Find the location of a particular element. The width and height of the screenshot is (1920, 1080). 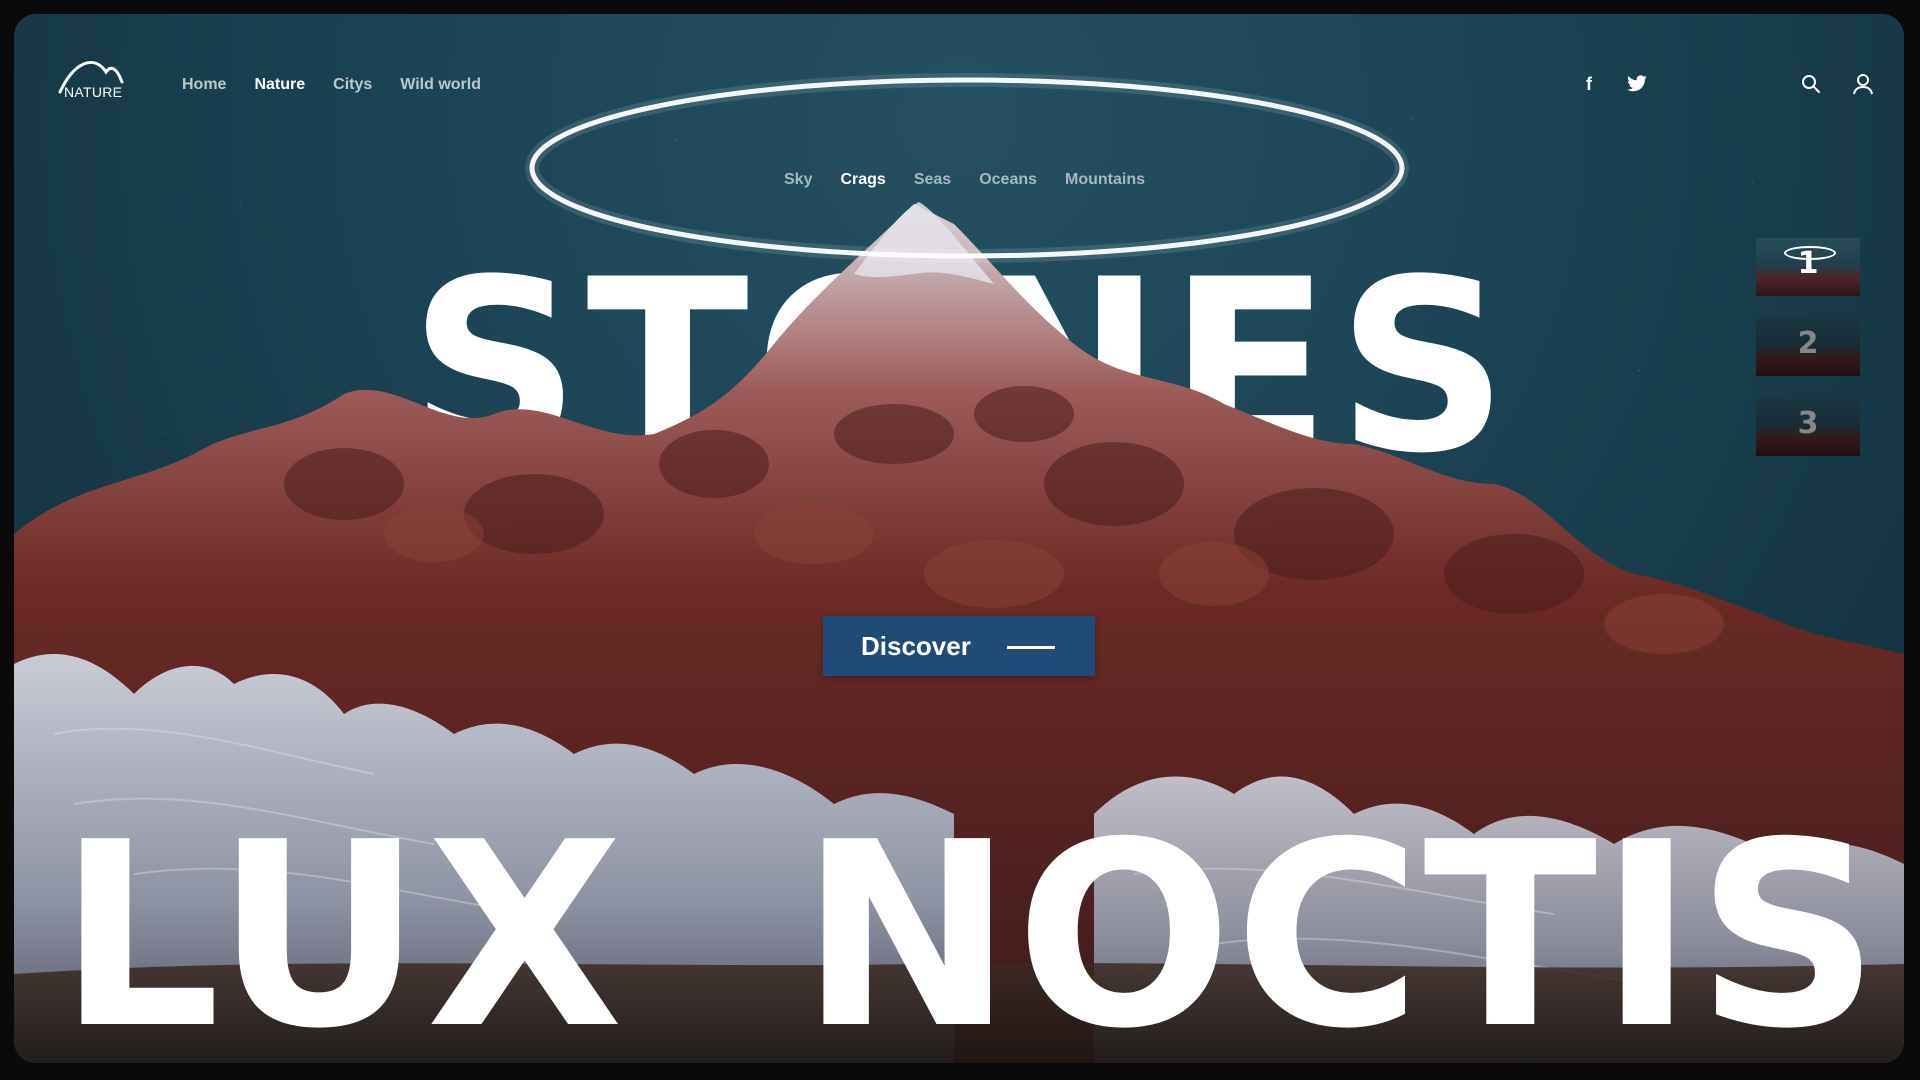

subnav-item-mountains: Mountains is located at coordinates (1105, 180).